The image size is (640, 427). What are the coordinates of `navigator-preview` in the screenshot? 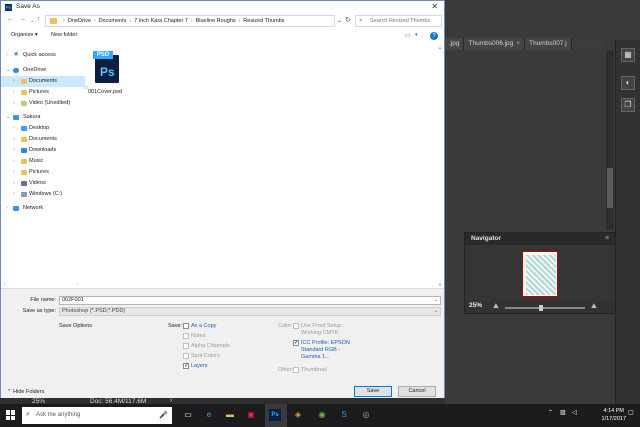 It's located at (540, 274).